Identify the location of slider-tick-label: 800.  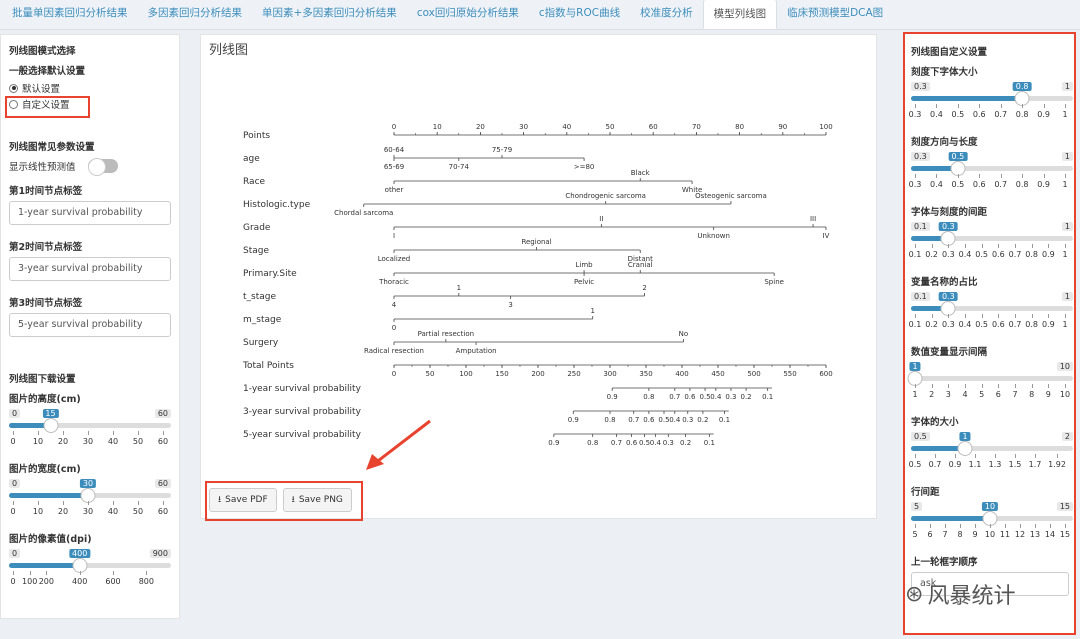
(146, 581).